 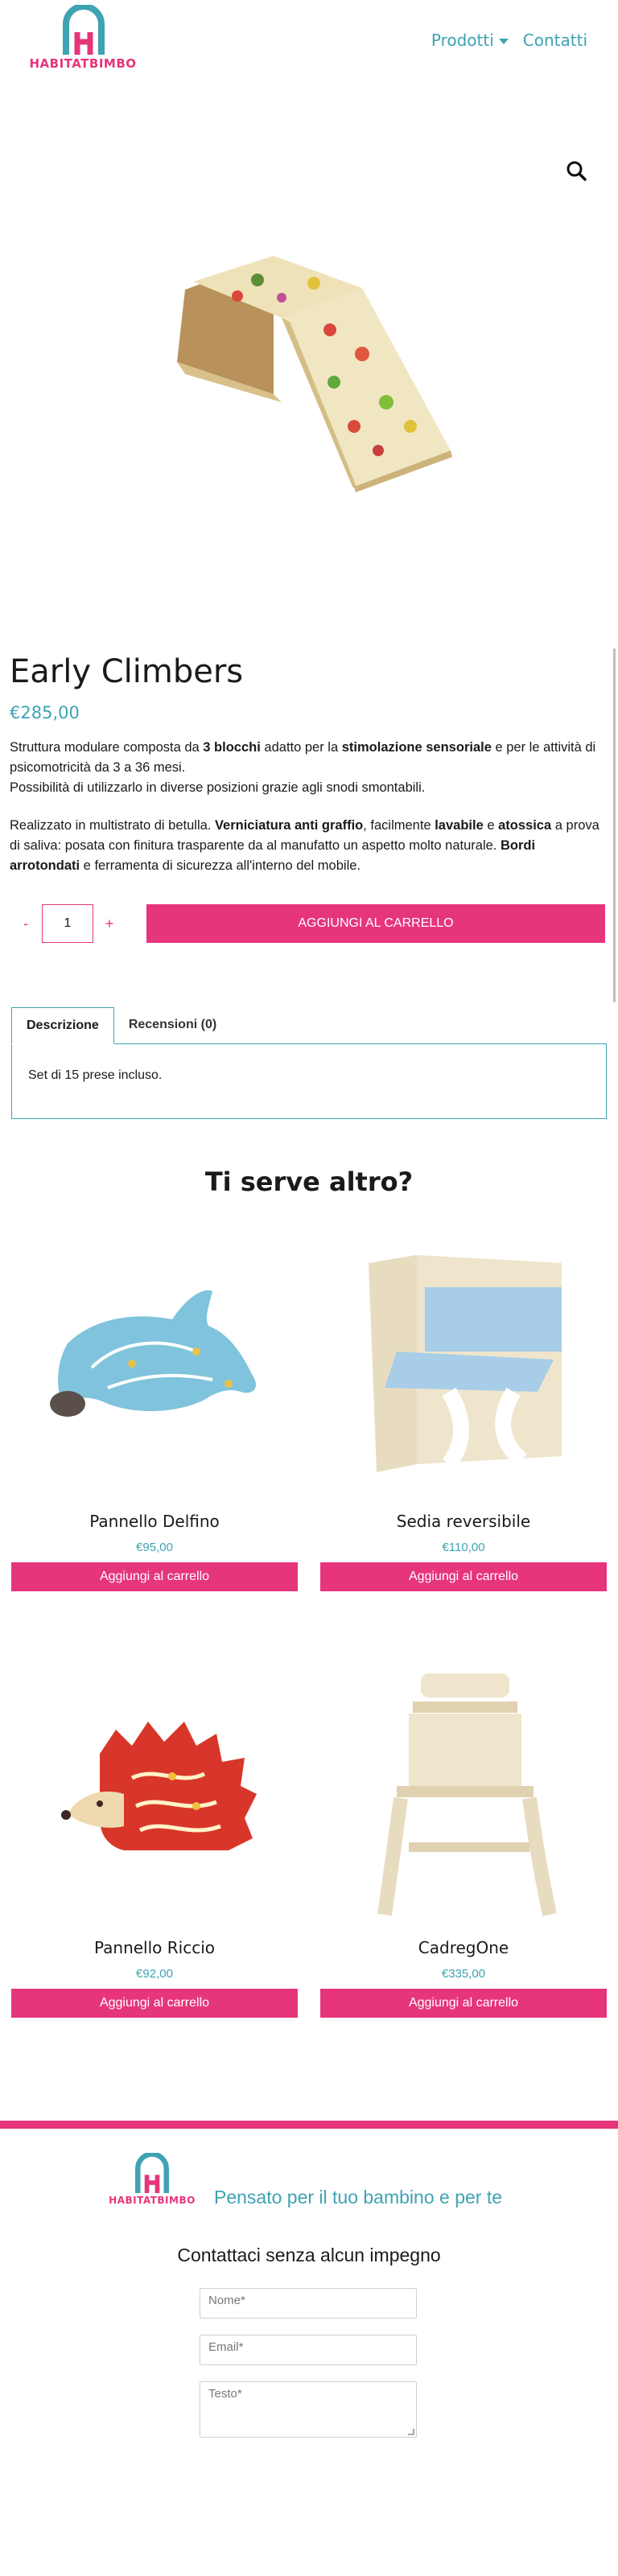 I want to click on main-nav: Prodotti Contatti, so click(x=509, y=40).